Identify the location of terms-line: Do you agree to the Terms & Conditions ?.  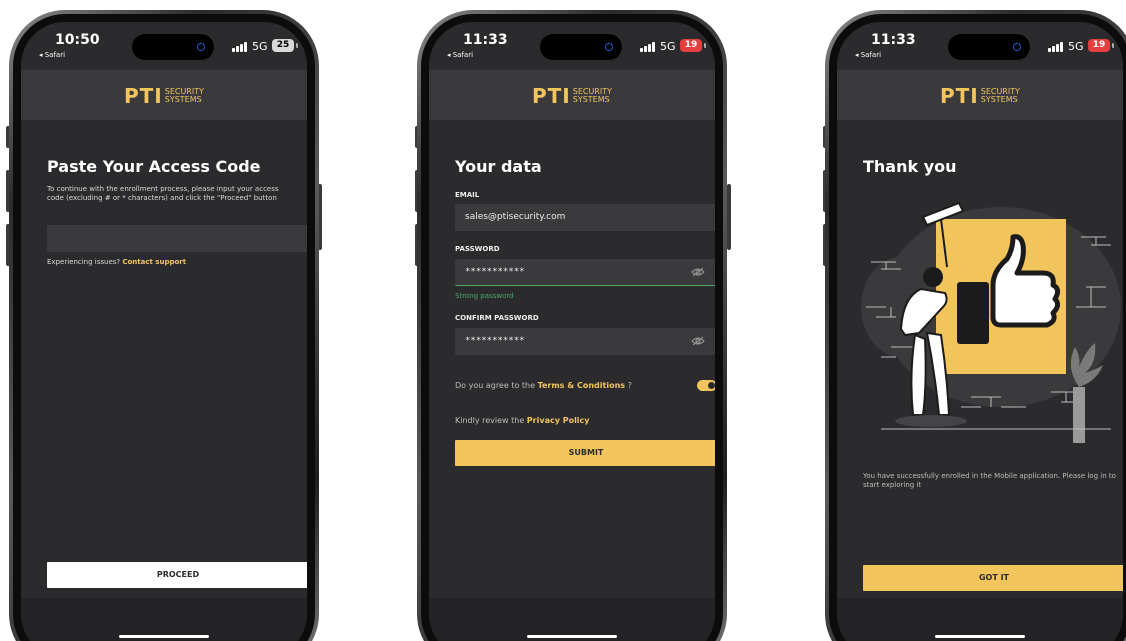
(543, 385).